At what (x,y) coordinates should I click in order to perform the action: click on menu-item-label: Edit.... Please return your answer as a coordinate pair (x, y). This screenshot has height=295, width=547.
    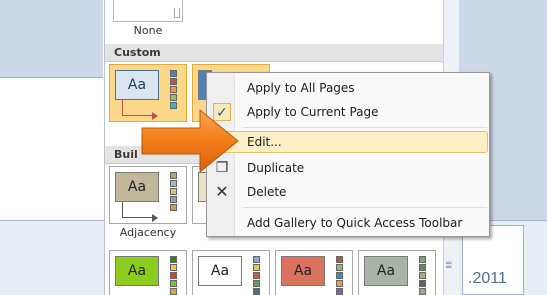
    Looking at the image, I should click on (264, 142).